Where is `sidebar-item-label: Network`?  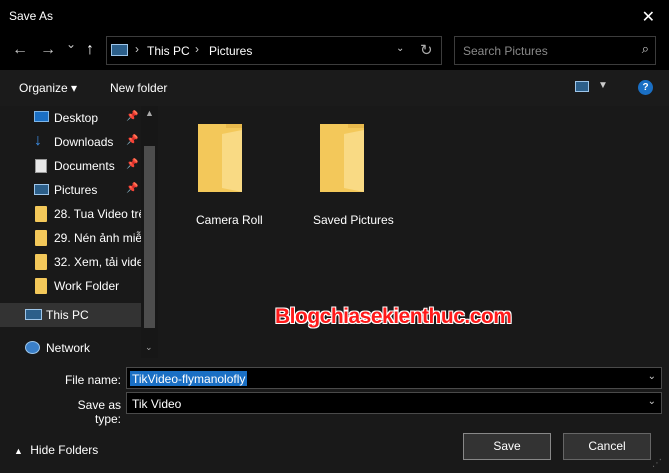 sidebar-item-label: Network is located at coordinates (68, 348).